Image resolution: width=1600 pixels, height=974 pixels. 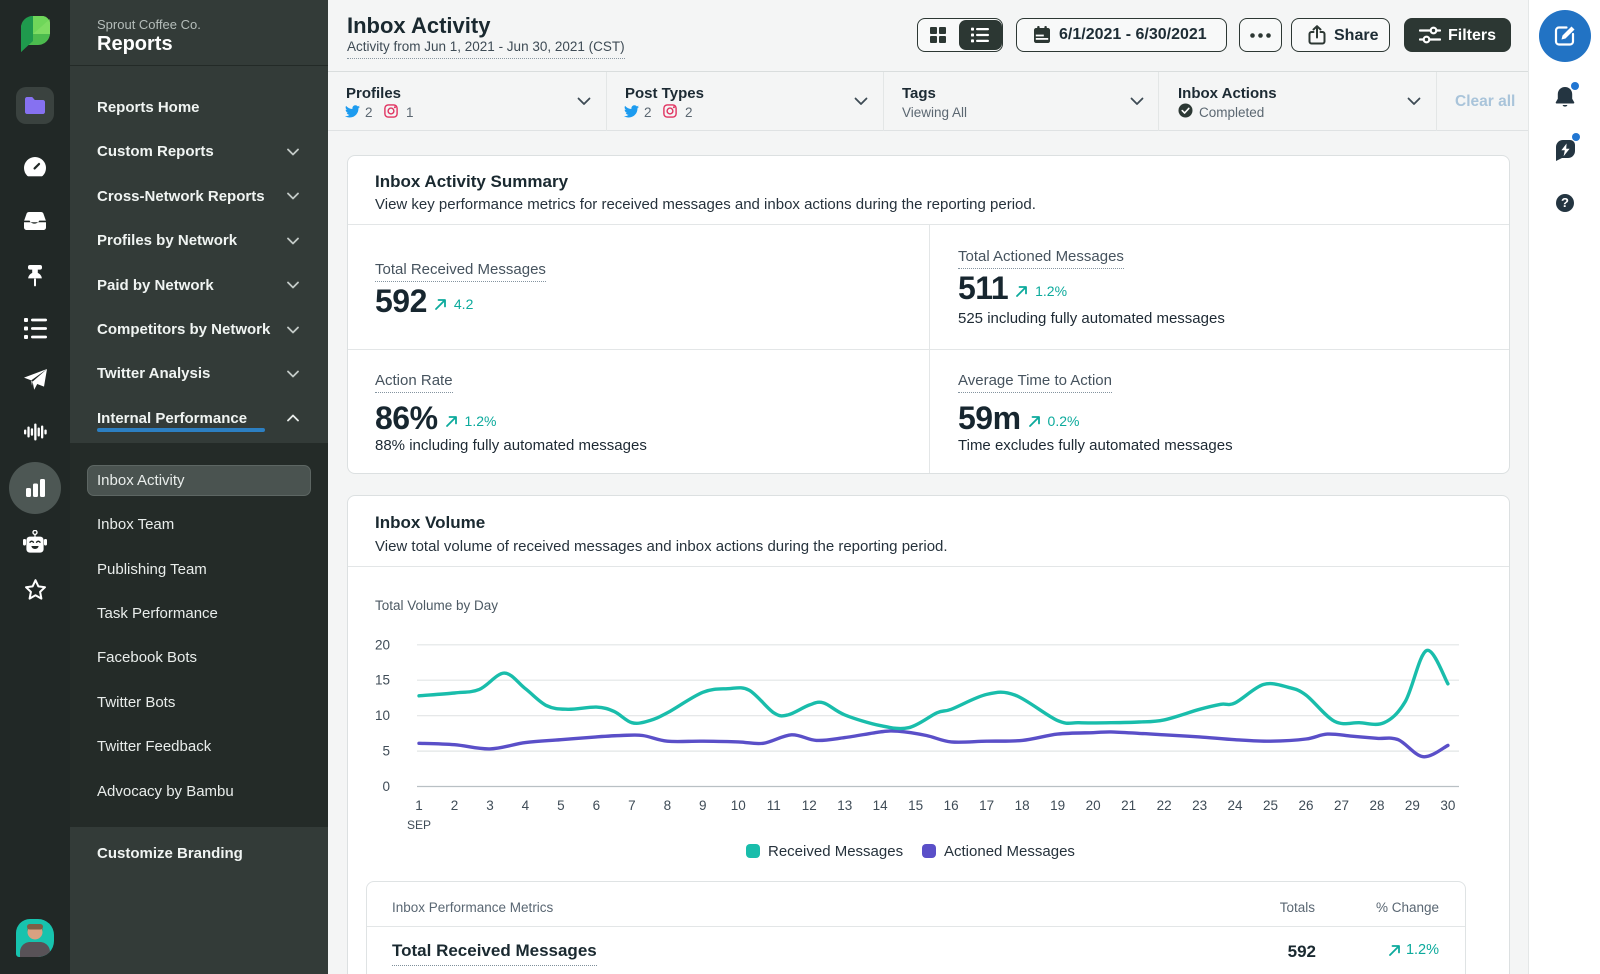 What do you see at coordinates (386, 786) in the screenshot?
I see `svg-text: 0` at bounding box center [386, 786].